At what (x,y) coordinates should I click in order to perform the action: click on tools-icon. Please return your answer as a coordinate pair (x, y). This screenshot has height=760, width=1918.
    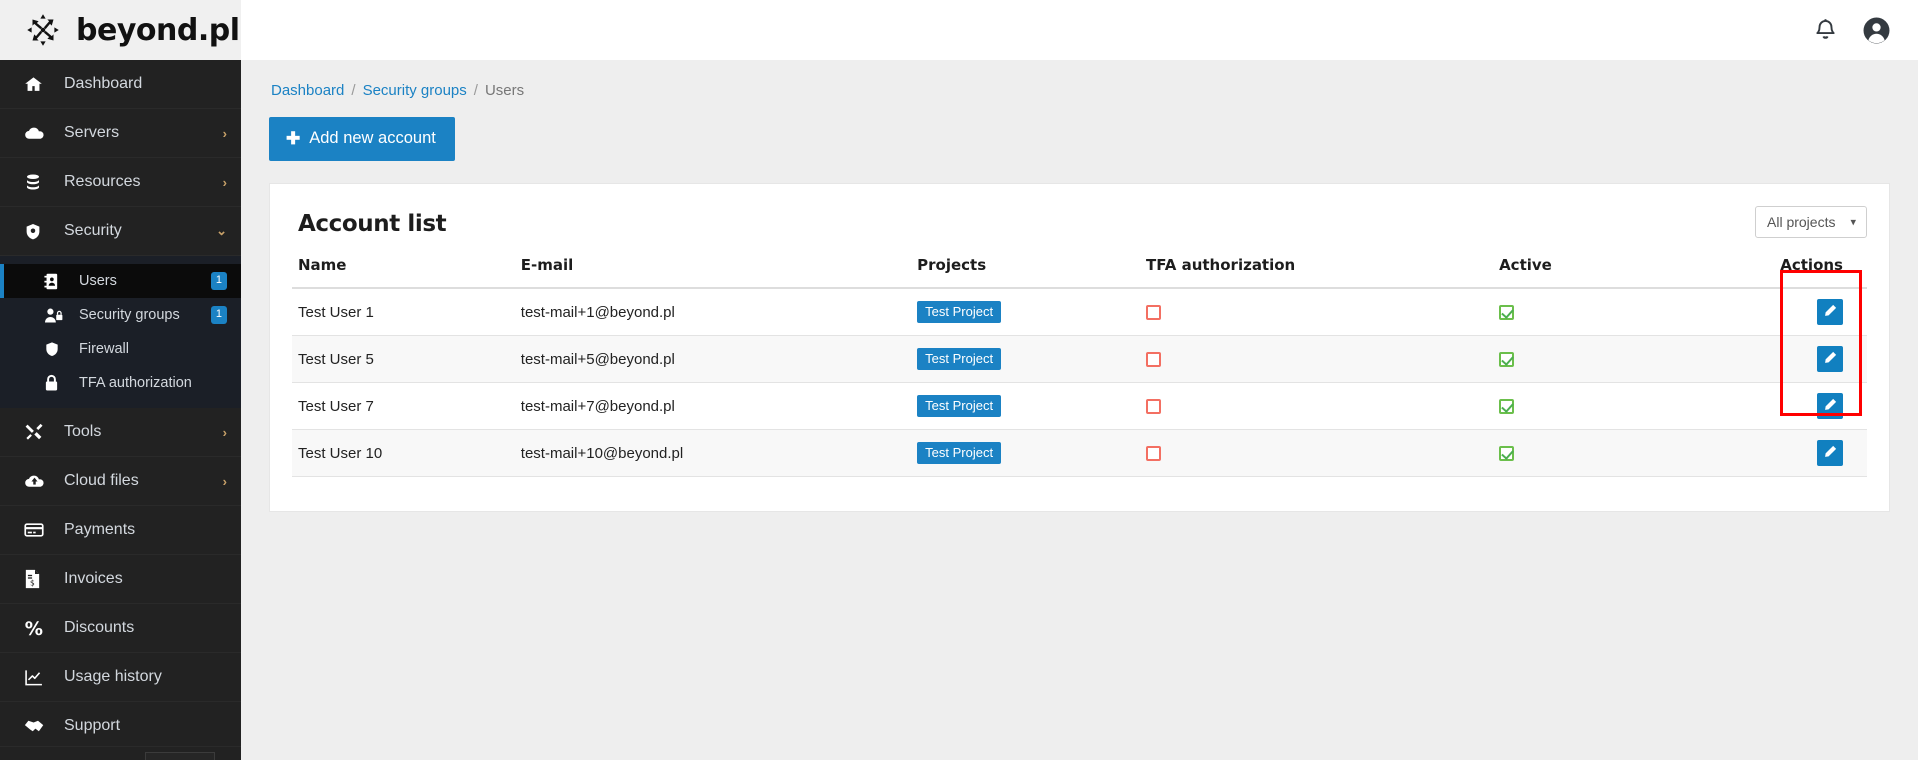
    Looking at the image, I should click on (37, 432).